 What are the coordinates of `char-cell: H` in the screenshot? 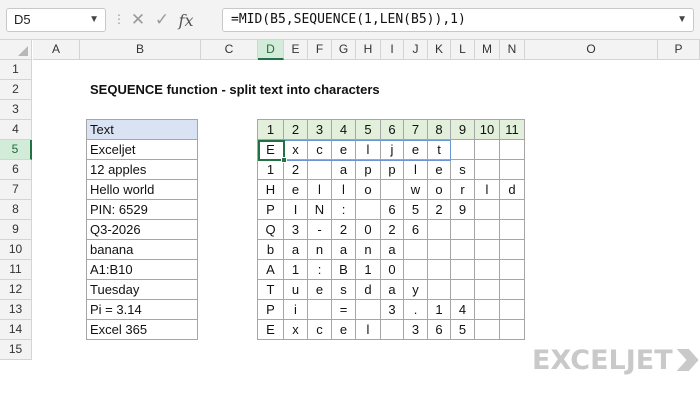 It's located at (270, 189).